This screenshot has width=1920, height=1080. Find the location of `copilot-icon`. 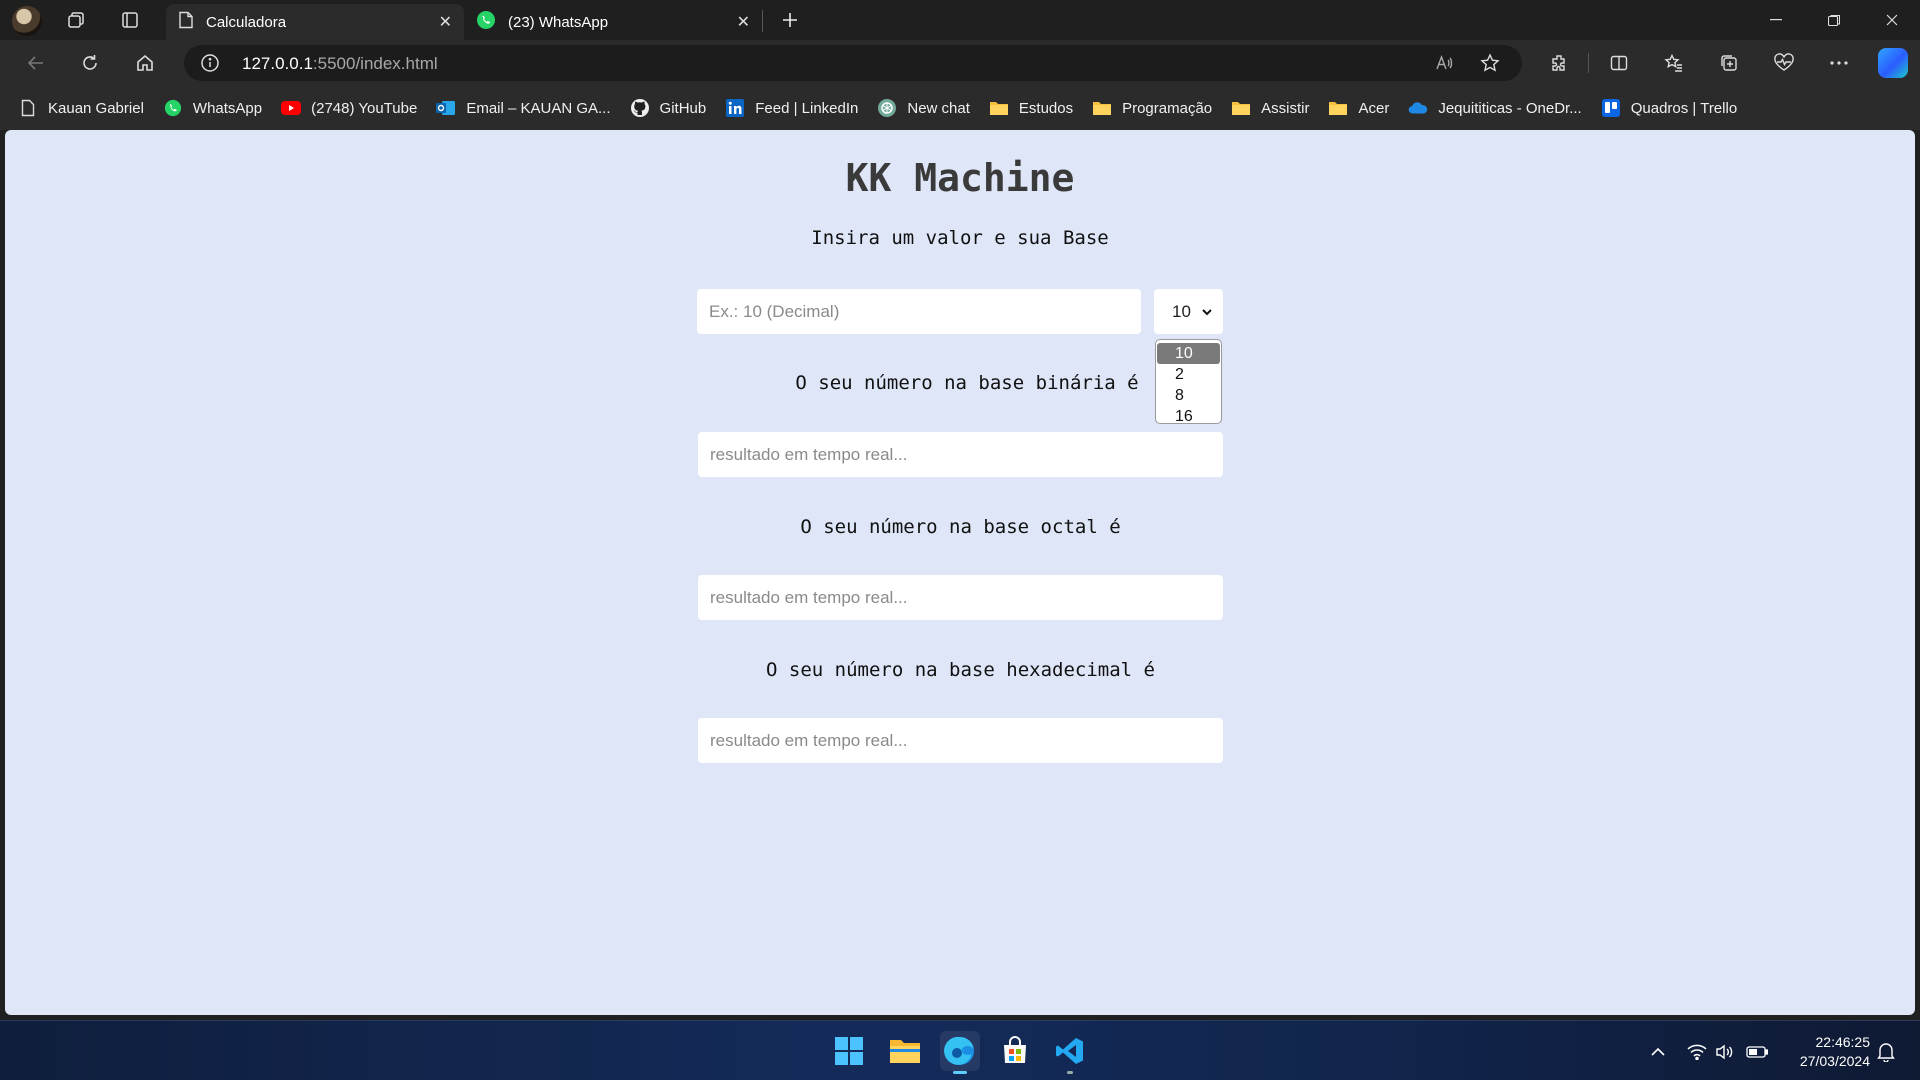

copilot-icon is located at coordinates (1893, 63).